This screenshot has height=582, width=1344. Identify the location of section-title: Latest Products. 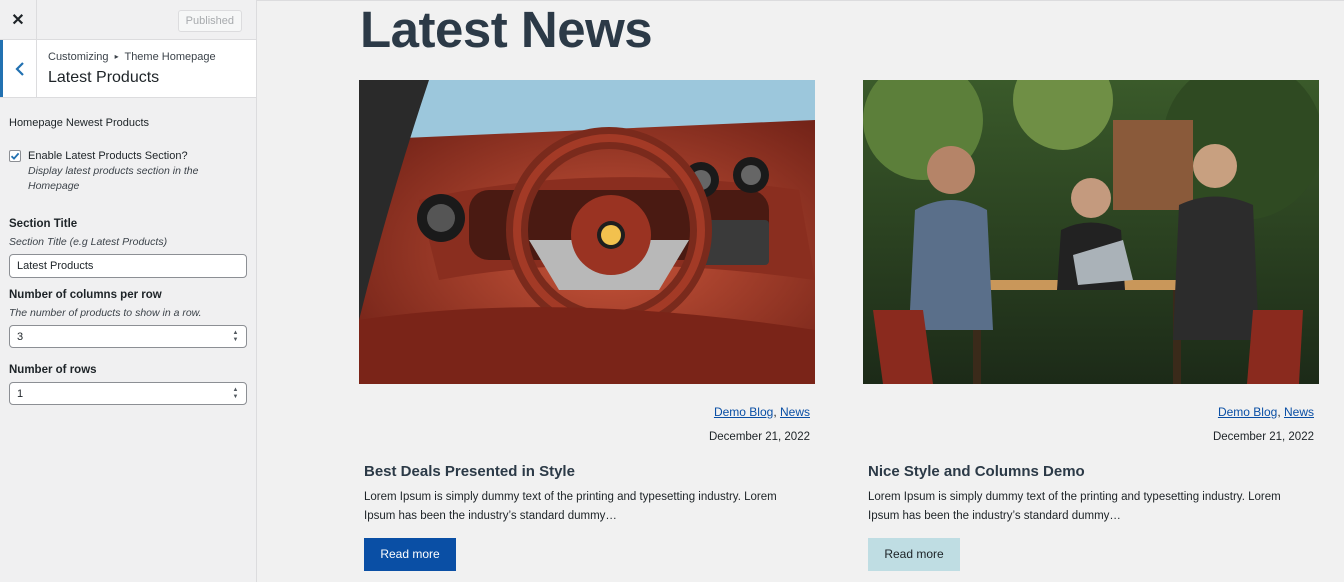
(104, 77).